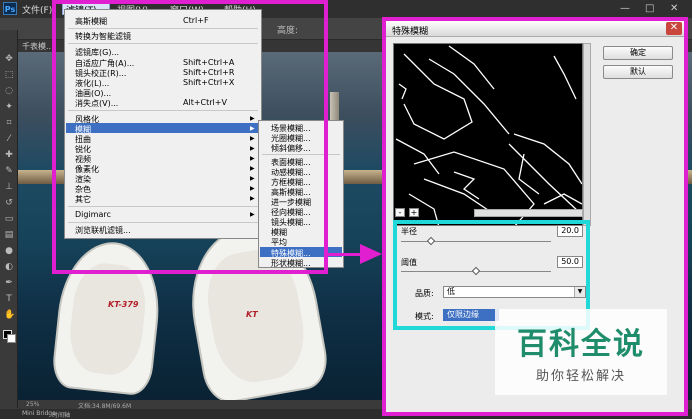 The image size is (692, 419). Describe the element at coordinates (61, 414) in the screenshot. I see `tab-timeline: 时间轴` at that location.